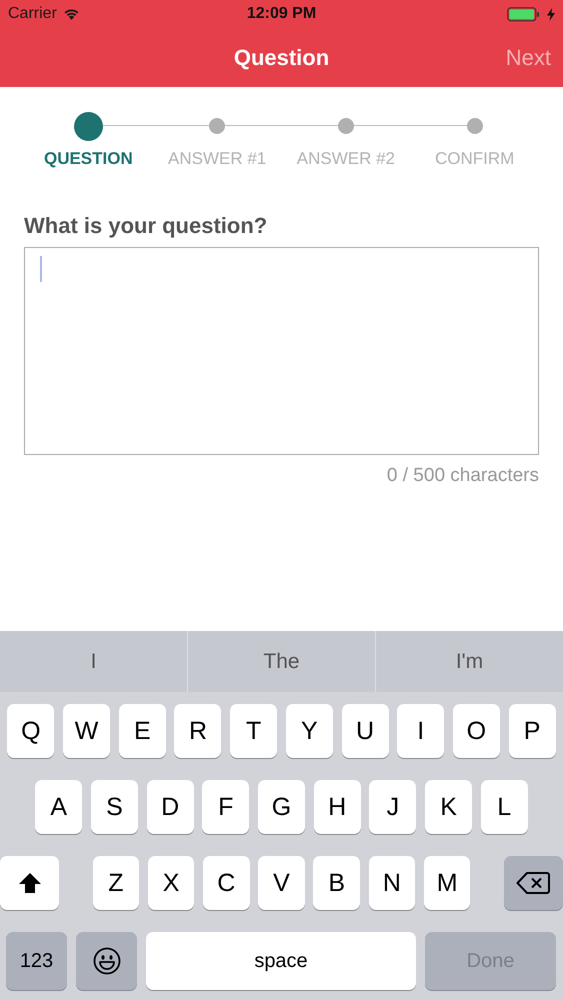  Describe the element at coordinates (114, 807) in the screenshot. I see `letter-key: S` at that location.